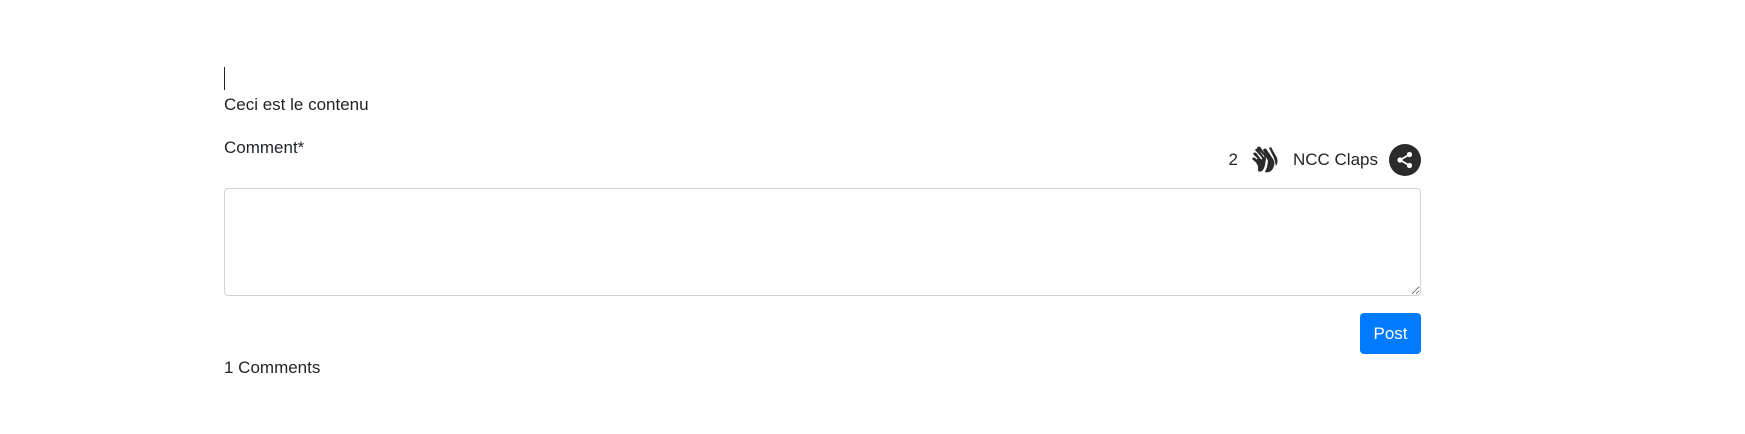 This screenshot has height=434, width=1745. What do you see at coordinates (1405, 160) in the screenshot?
I see `share-icon` at bounding box center [1405, 160].